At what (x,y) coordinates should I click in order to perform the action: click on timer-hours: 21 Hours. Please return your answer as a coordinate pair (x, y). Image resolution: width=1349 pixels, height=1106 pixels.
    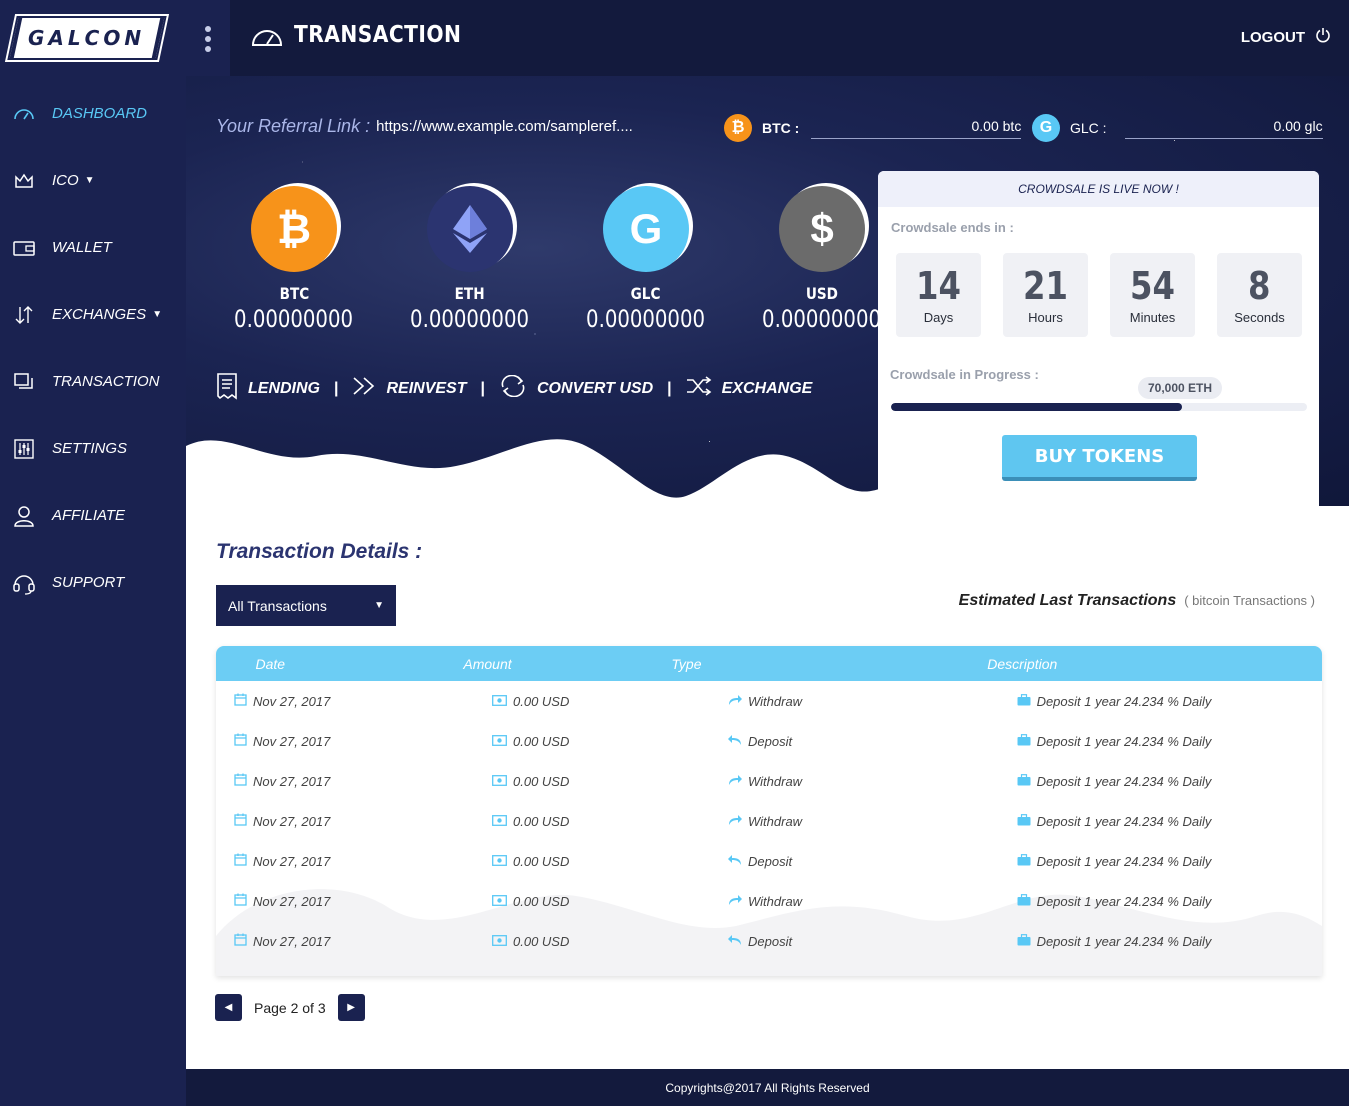
    Looking at the image, I should click on (1045, 295).